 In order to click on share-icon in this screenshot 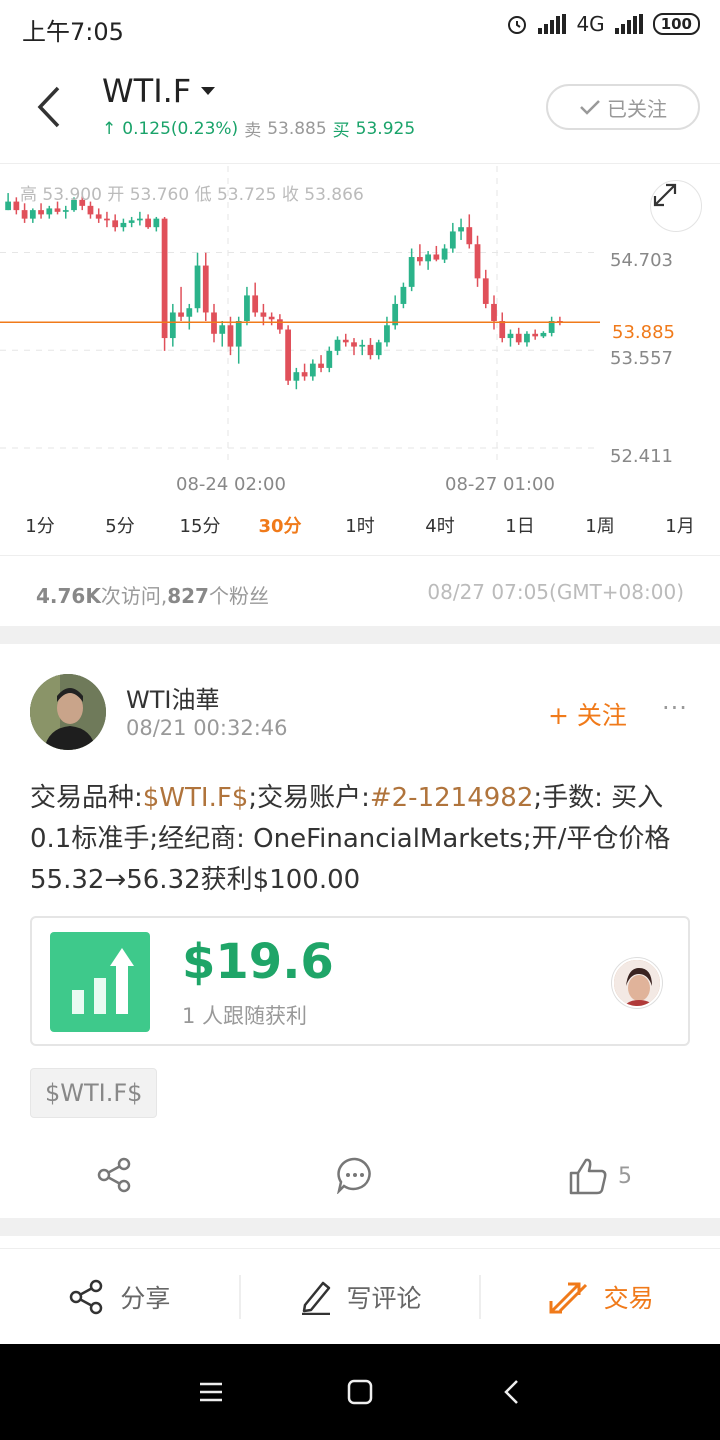, I will do `click(114, 1175)`.